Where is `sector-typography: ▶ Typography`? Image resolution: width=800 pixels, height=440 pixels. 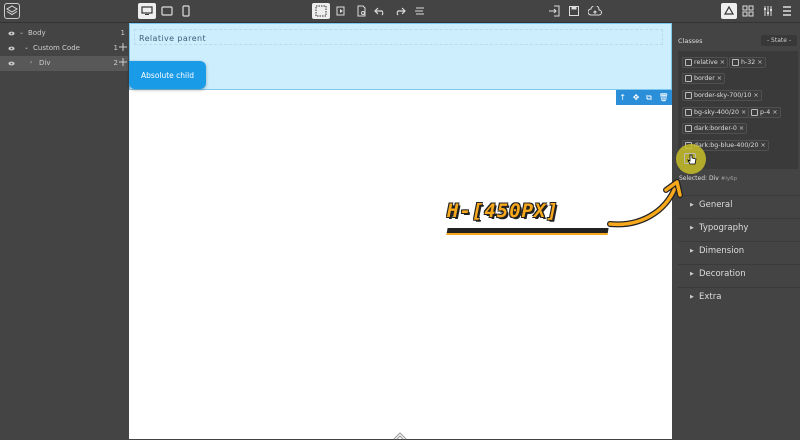 sector-typography: ▶ Typography is located at coordinates (739, 228).